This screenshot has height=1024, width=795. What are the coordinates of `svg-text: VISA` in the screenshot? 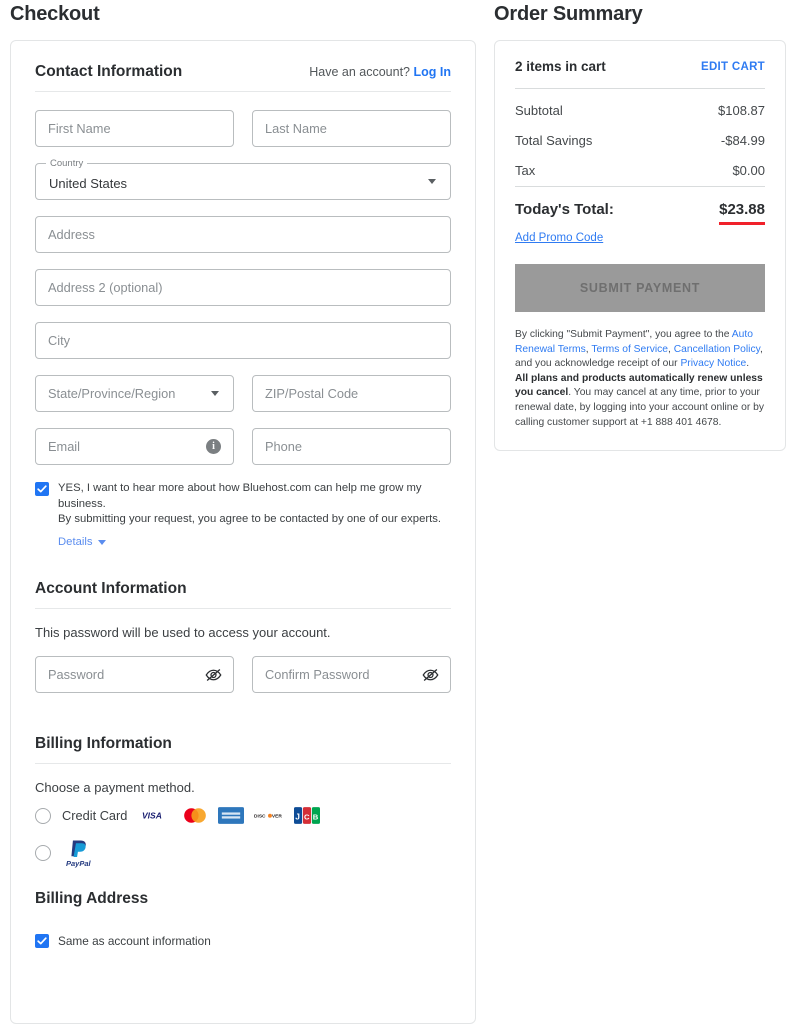 It's located at (152, 816).